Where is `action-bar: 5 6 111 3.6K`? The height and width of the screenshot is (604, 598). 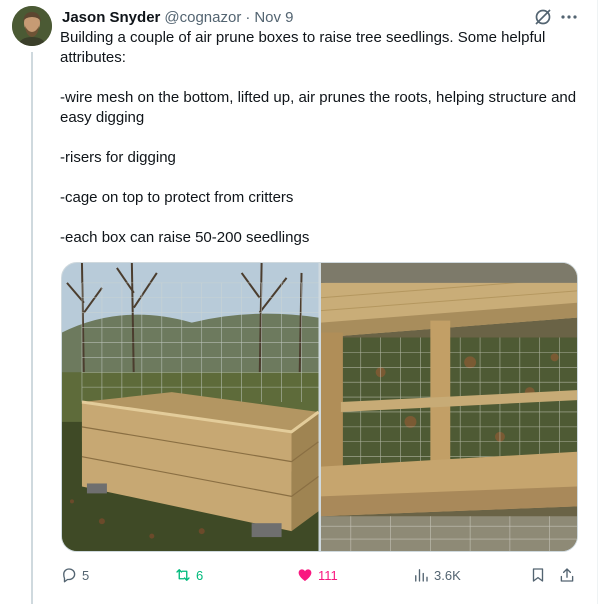 action-bar: 5 6 111 3.6K is located at coordinates (320, 575).